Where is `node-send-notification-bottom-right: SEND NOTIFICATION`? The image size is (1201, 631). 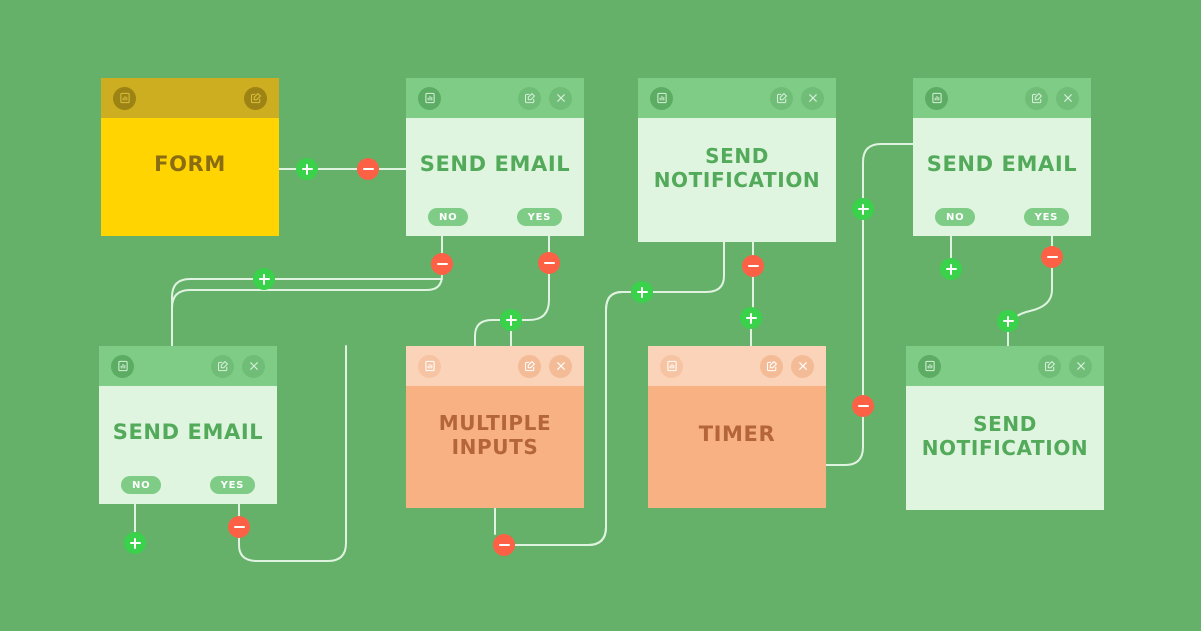 node-send-notification-bottom-right: SEND NOTIFICATION is located at coordinates (1005, 428).